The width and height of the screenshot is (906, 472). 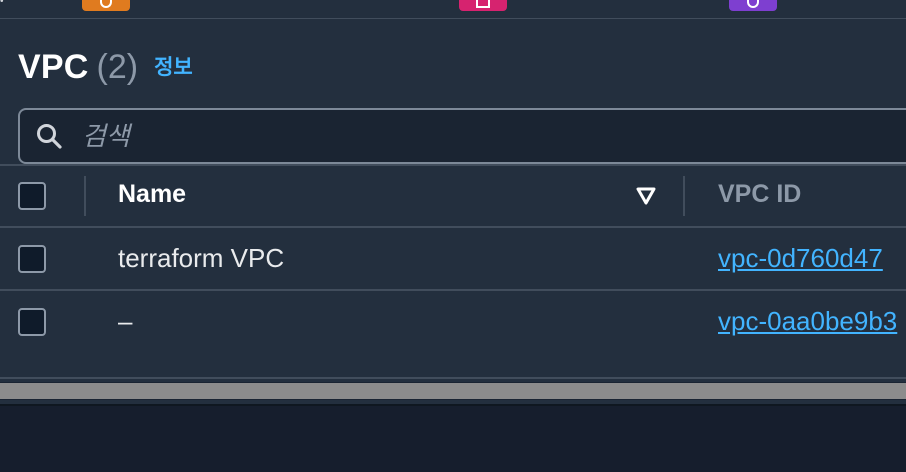 What do you see at coordinates (453, 195) in the screenshot?
I see `table-header-row: Name VPC ID` at bounding box center [453, 195].